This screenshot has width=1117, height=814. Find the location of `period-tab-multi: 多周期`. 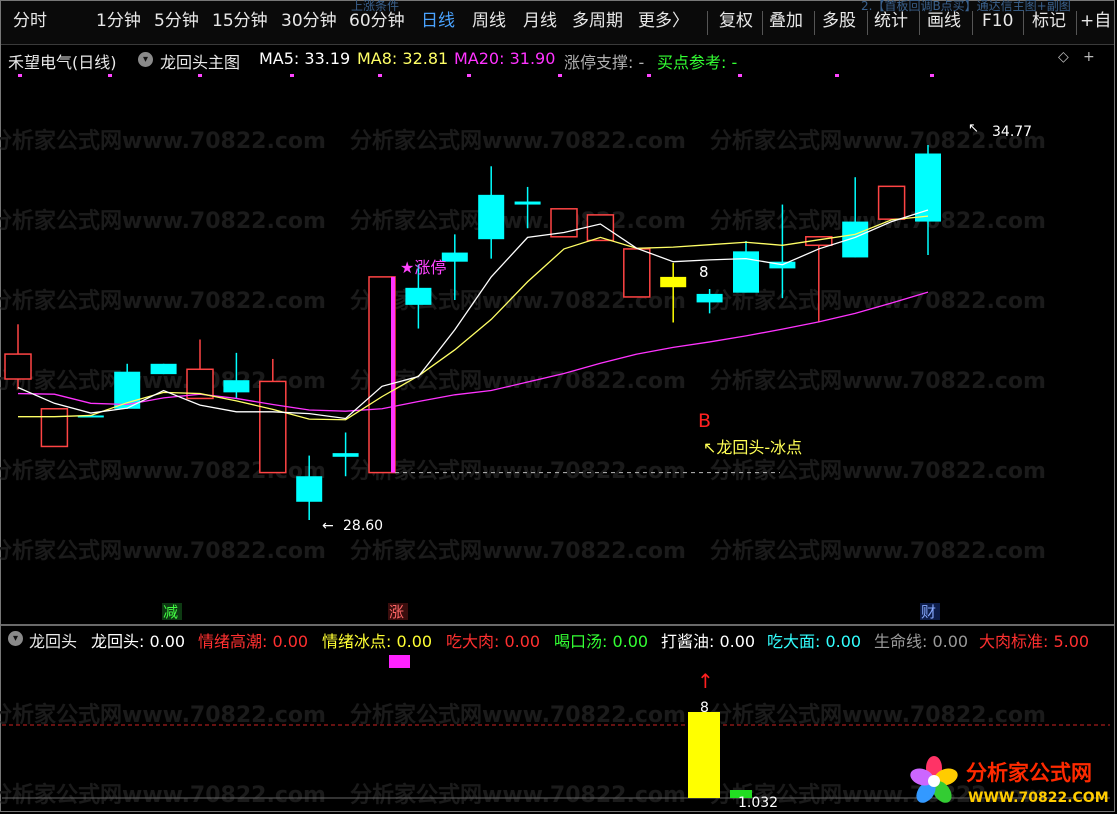

period-tab-multi: 多周期 is located at coordinates (597, 22).